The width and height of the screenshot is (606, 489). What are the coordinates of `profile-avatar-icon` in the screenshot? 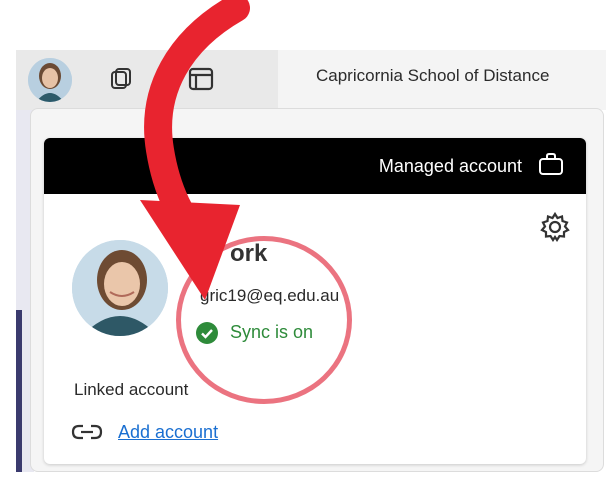 It's located at (50, 80).